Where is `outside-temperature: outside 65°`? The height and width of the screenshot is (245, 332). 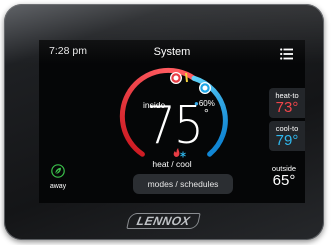 outside-temperature: outside 65° is located at coordinates (284, 176).